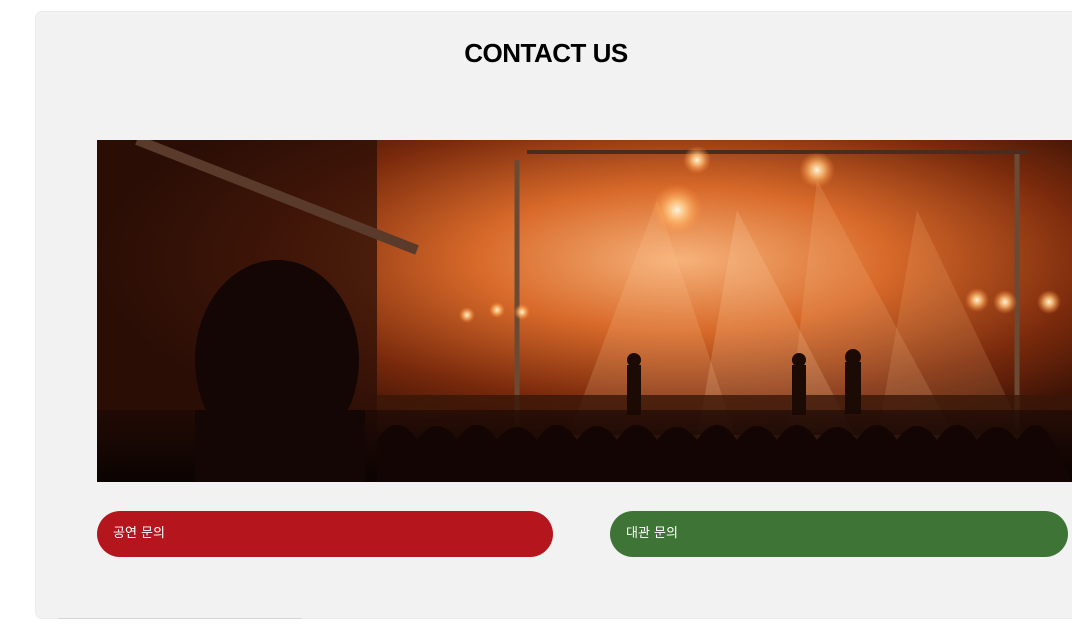  I want to click on section-title: CONTACT US, so click(546, 53).